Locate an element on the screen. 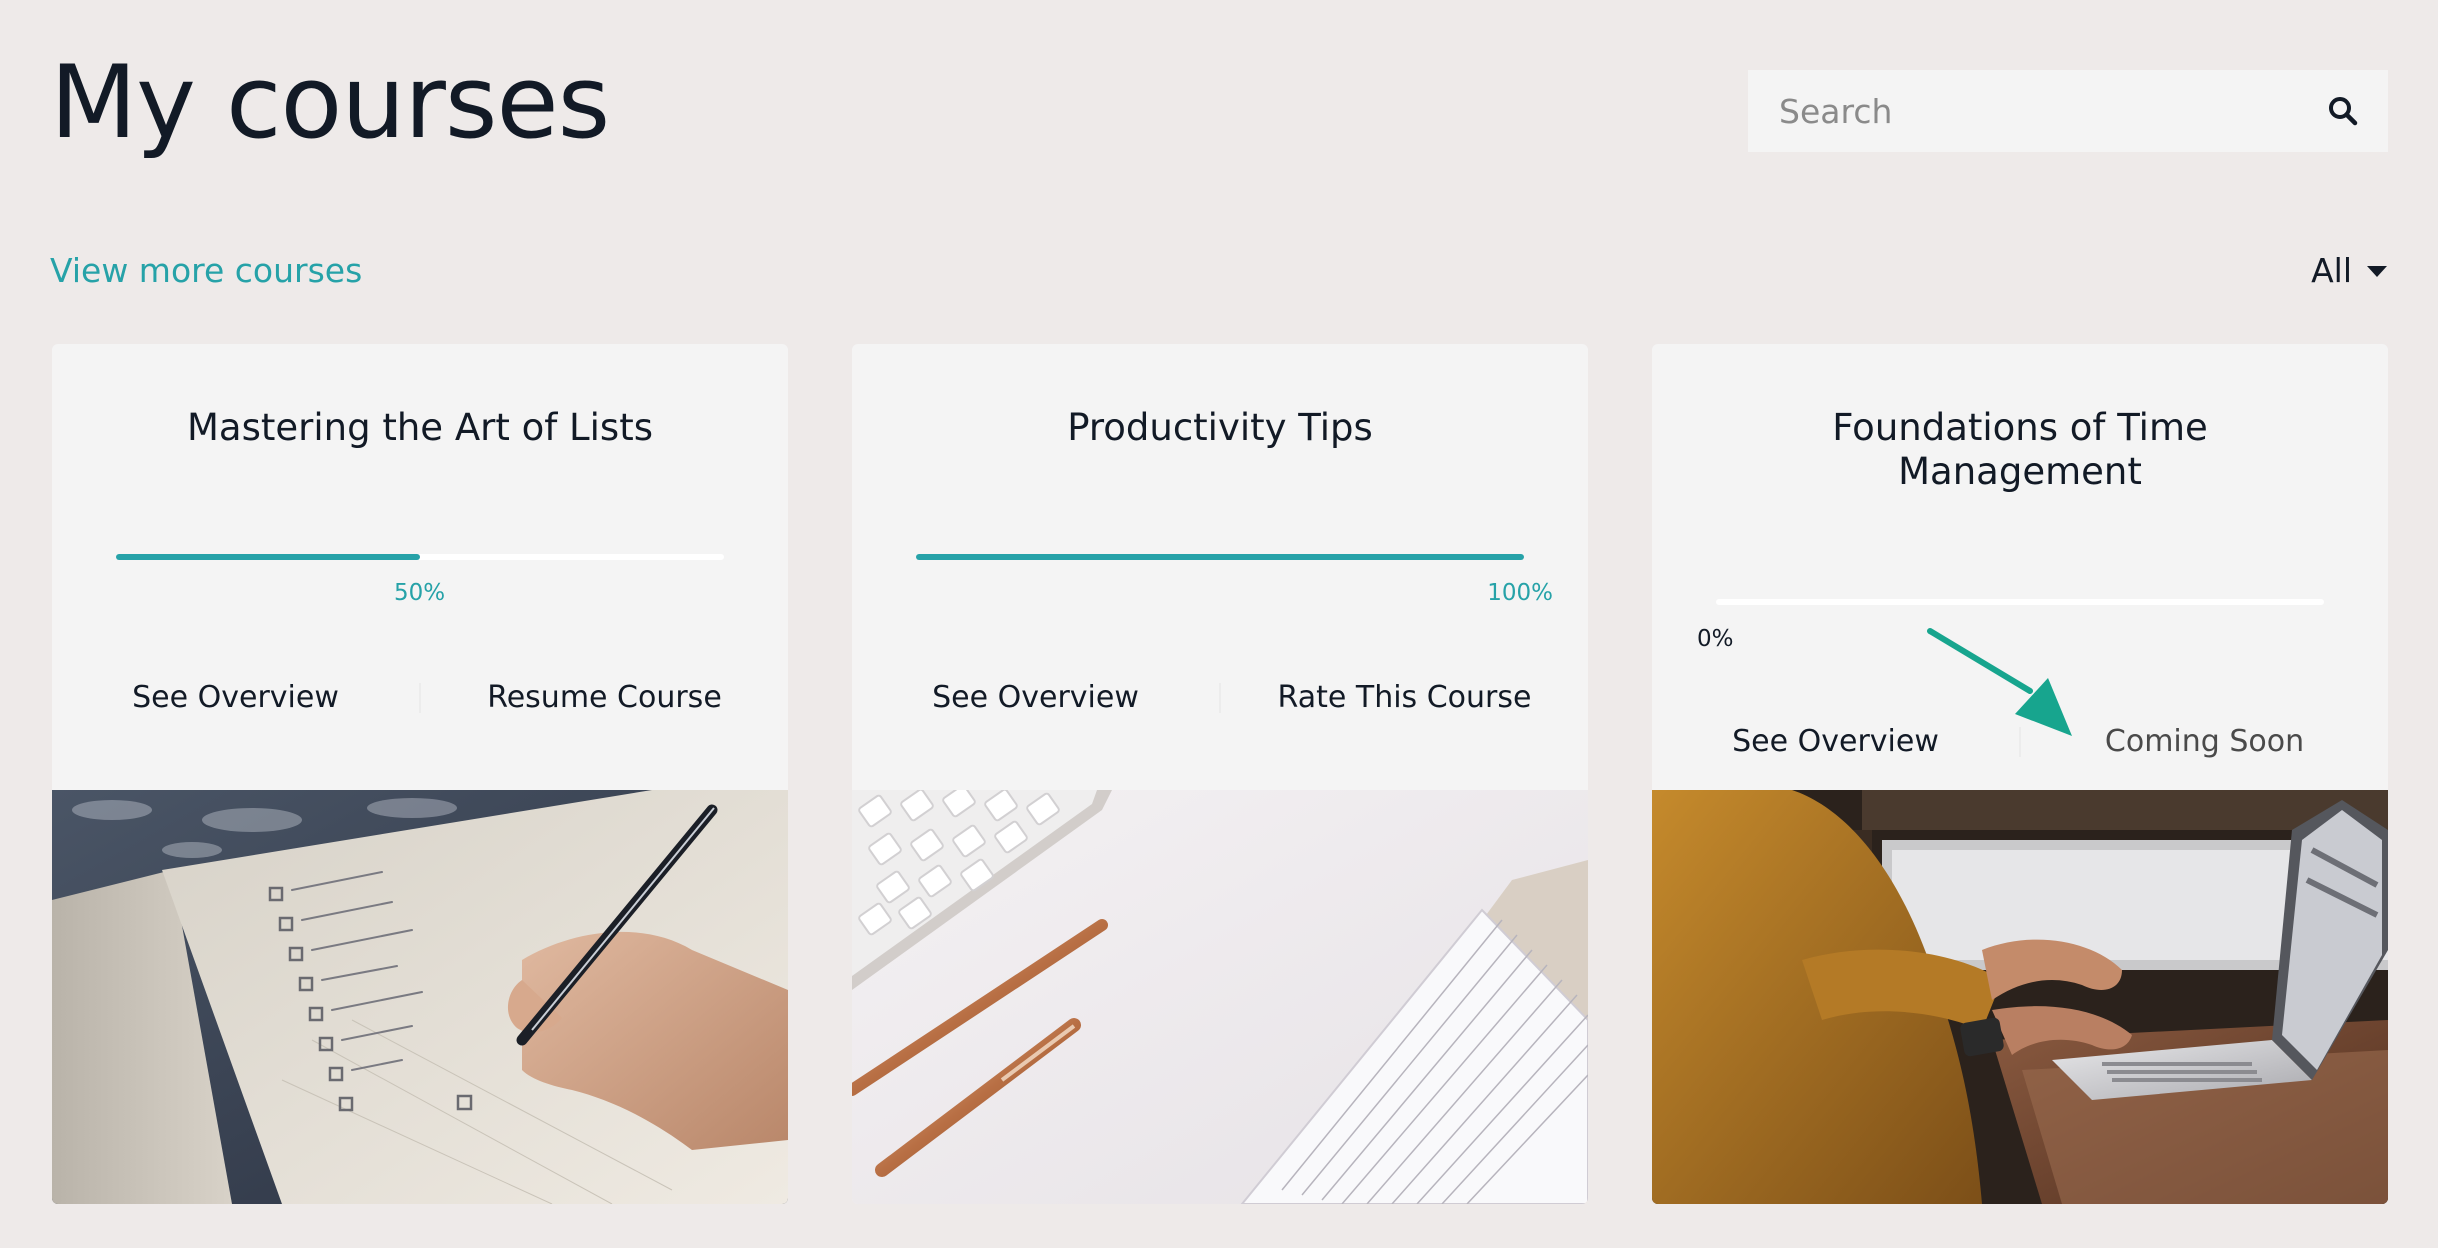  search-box is located at coordinates (2068, 111).